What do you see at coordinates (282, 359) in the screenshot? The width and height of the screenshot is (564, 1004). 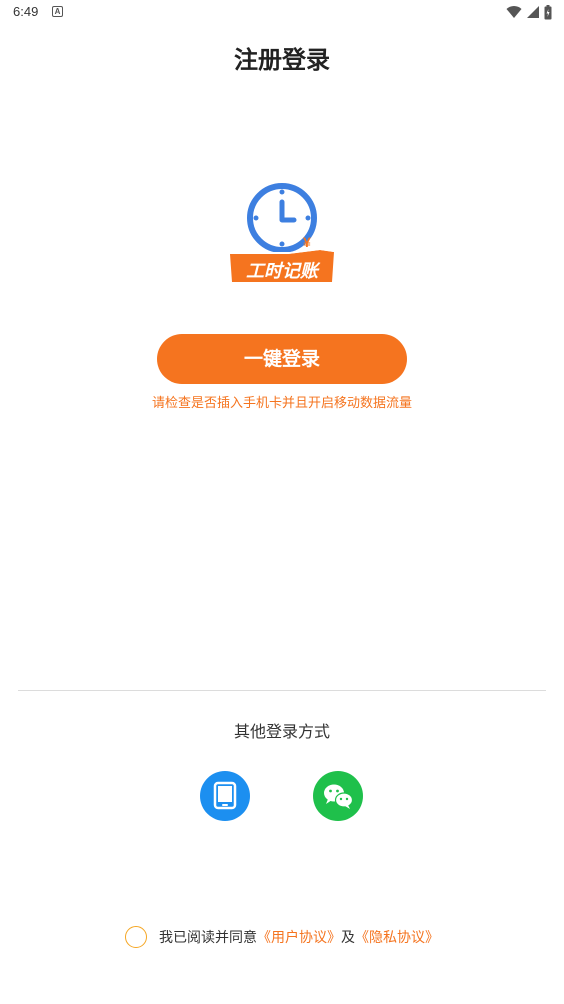 I see `one-tap-login-button: 一键登录` at bounding box center [282, 359].